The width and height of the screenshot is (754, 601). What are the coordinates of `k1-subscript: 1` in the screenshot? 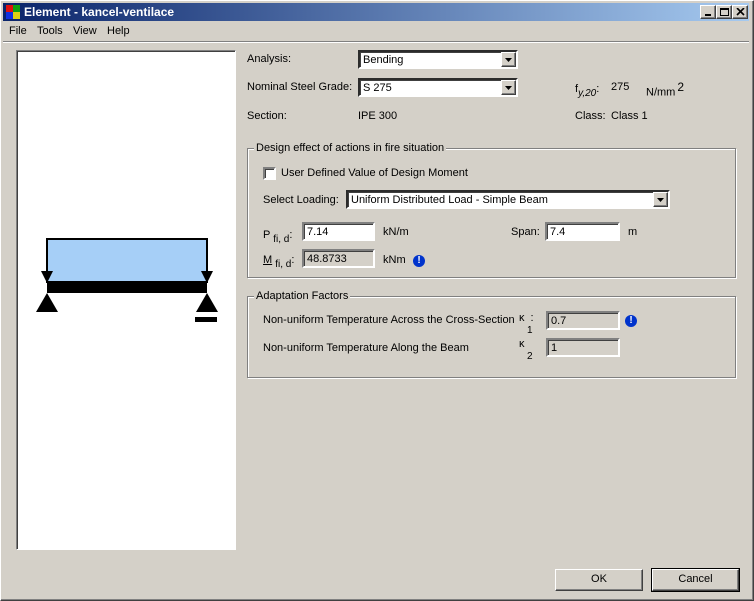 It's located at (530, 330).